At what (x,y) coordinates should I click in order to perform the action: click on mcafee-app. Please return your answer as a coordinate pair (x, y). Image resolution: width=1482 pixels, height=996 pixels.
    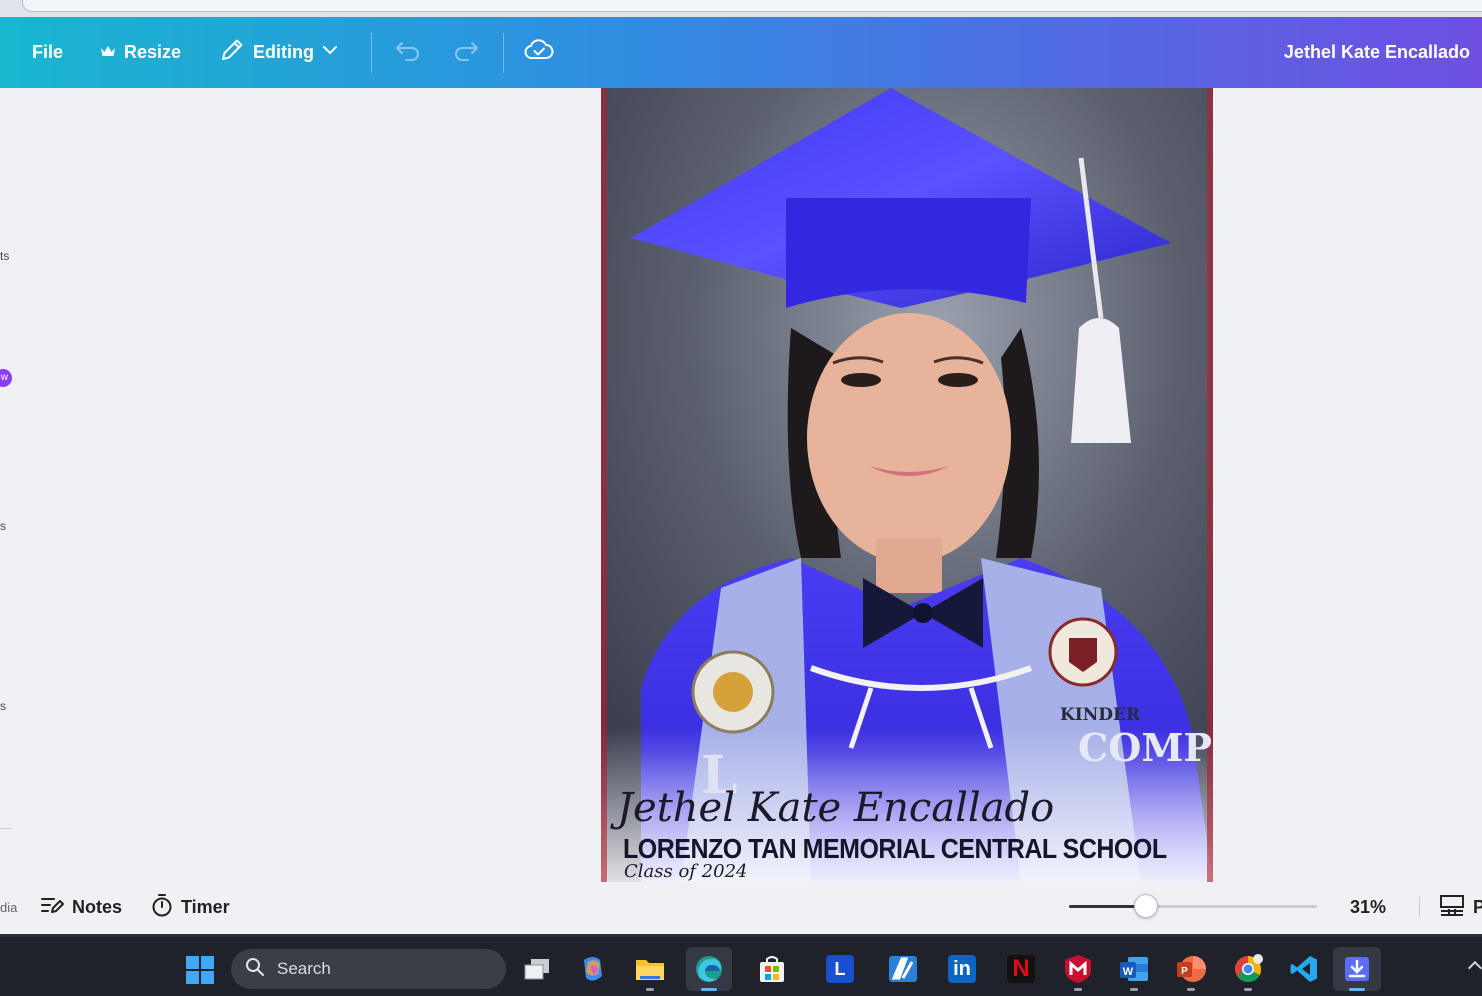
    Looking at the image, I should click on (1078, 969).